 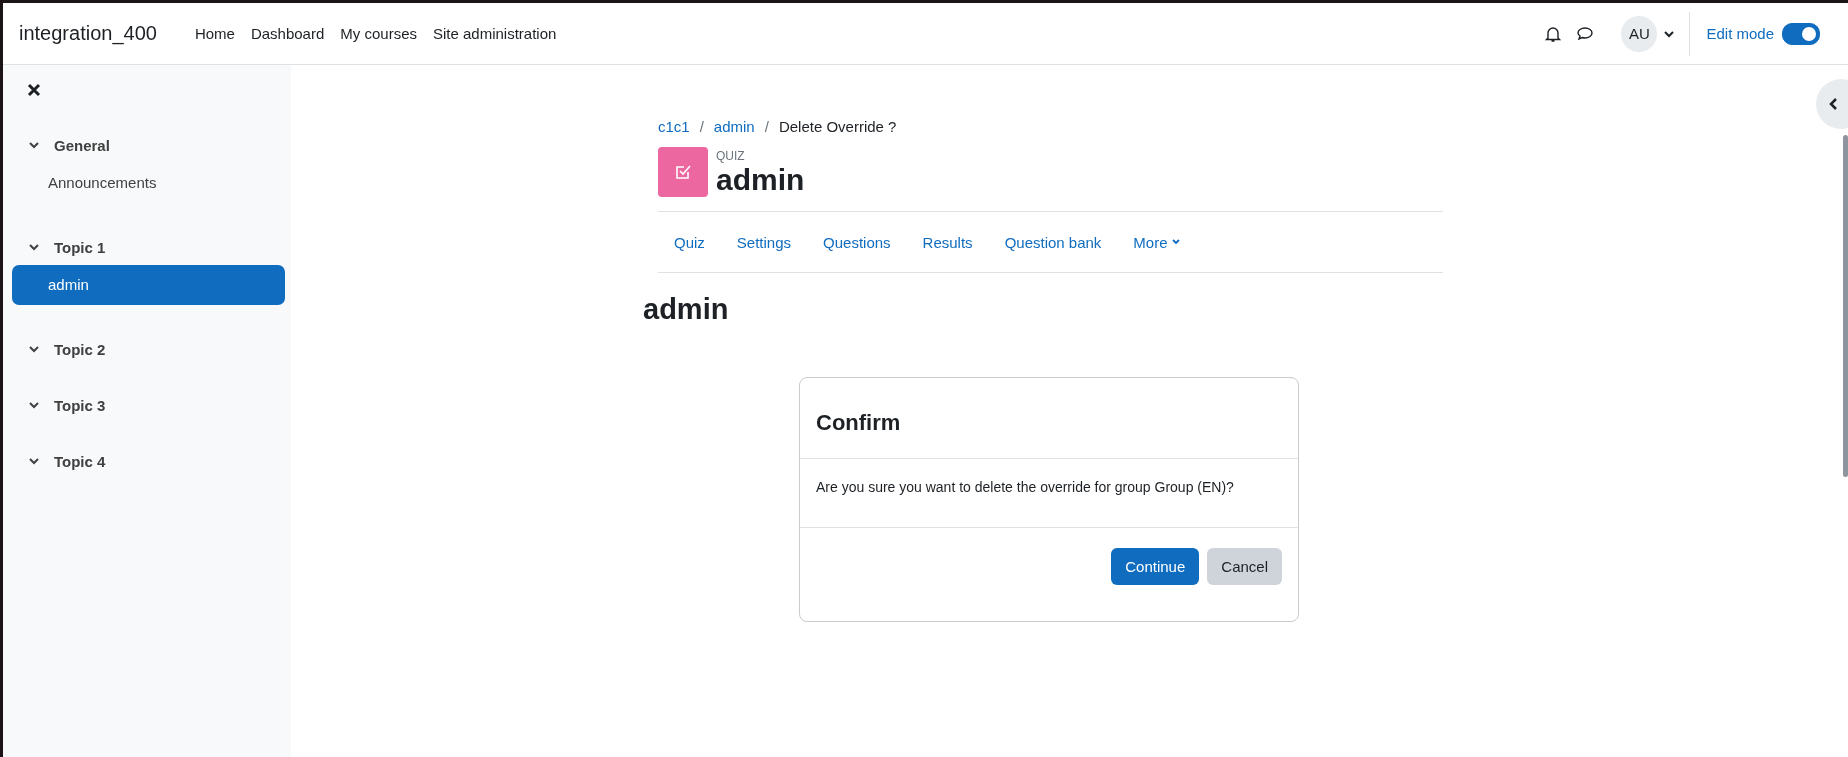 I want to click on bell-icon, so click(x=1553, y=33).